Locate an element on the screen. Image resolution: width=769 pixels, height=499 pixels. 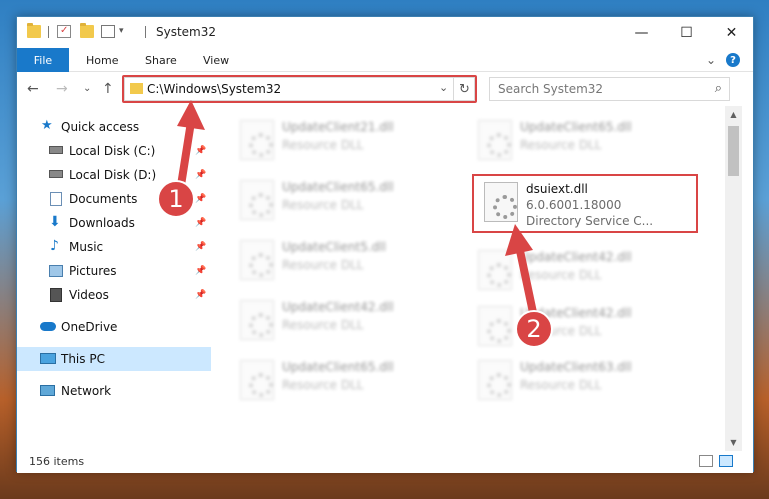
expand-ribbon-icon: ⌄ is located at coordinates (711, 60).